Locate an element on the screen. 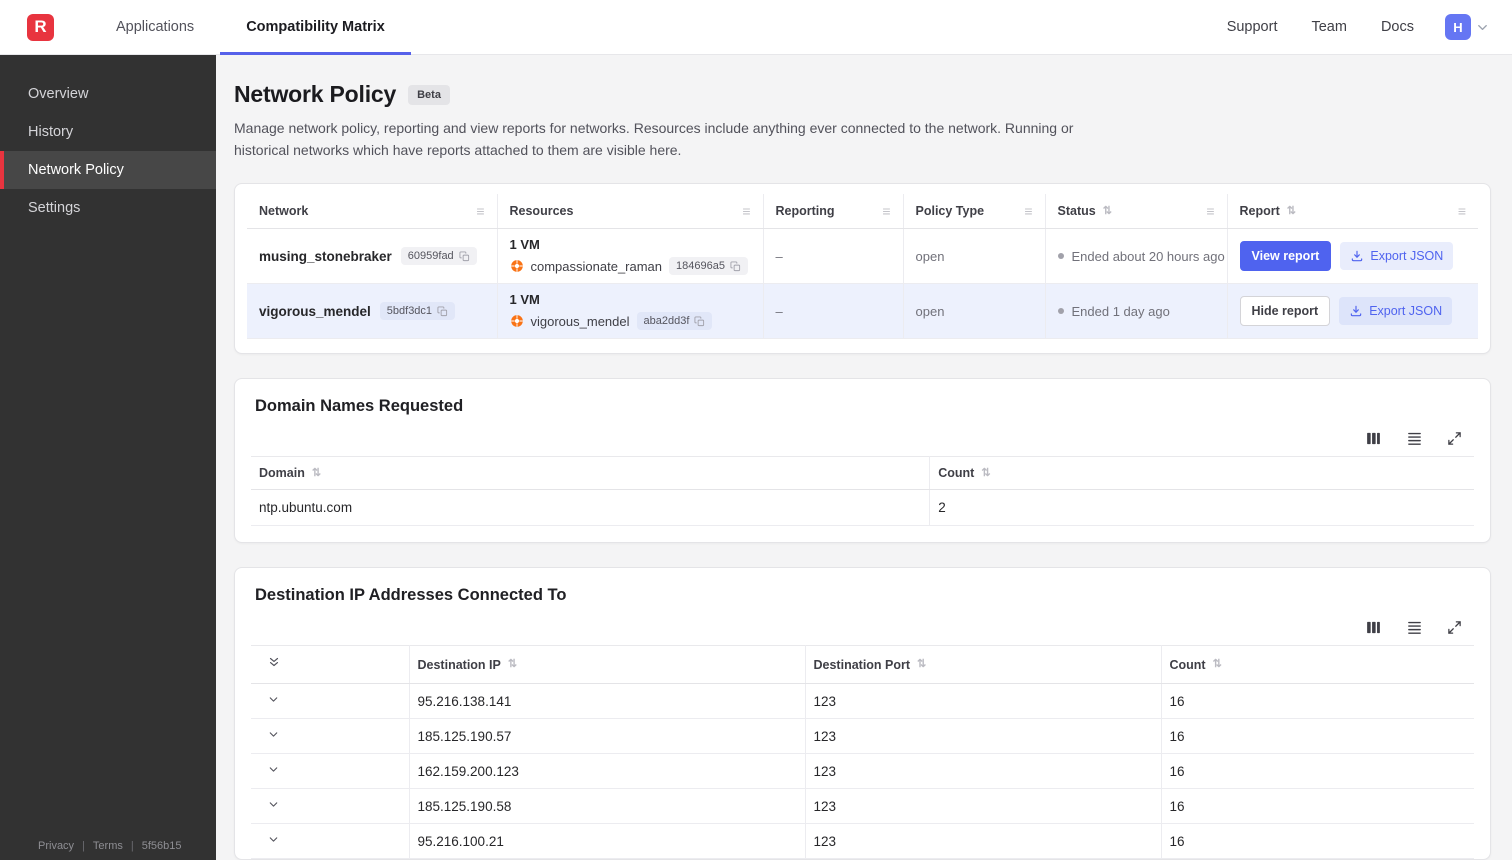  status-cell: Ended 1 day ago is located at coordinates (1136, 311).